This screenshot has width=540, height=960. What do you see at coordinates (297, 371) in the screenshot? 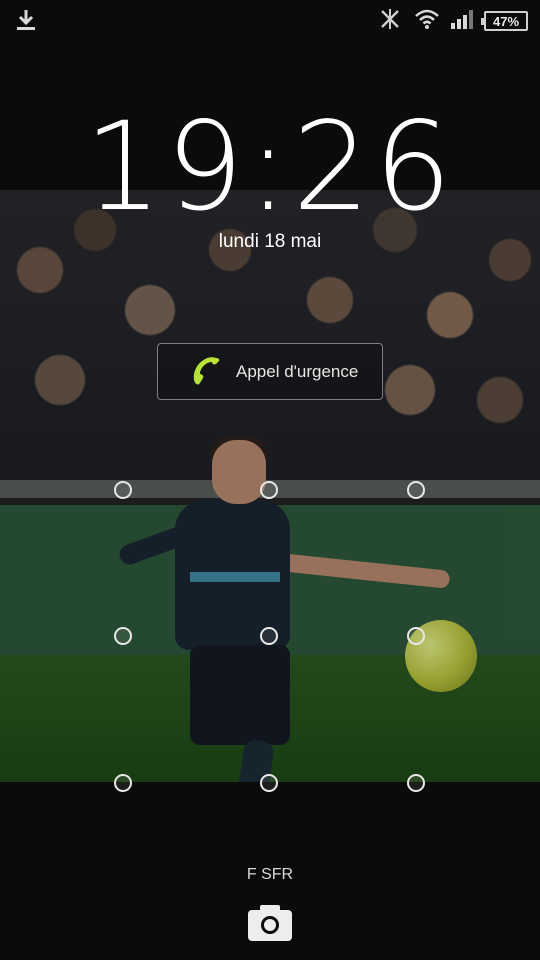
I see `emergency-call-label: Appel d'urgence` at bounding box center [297, 371].